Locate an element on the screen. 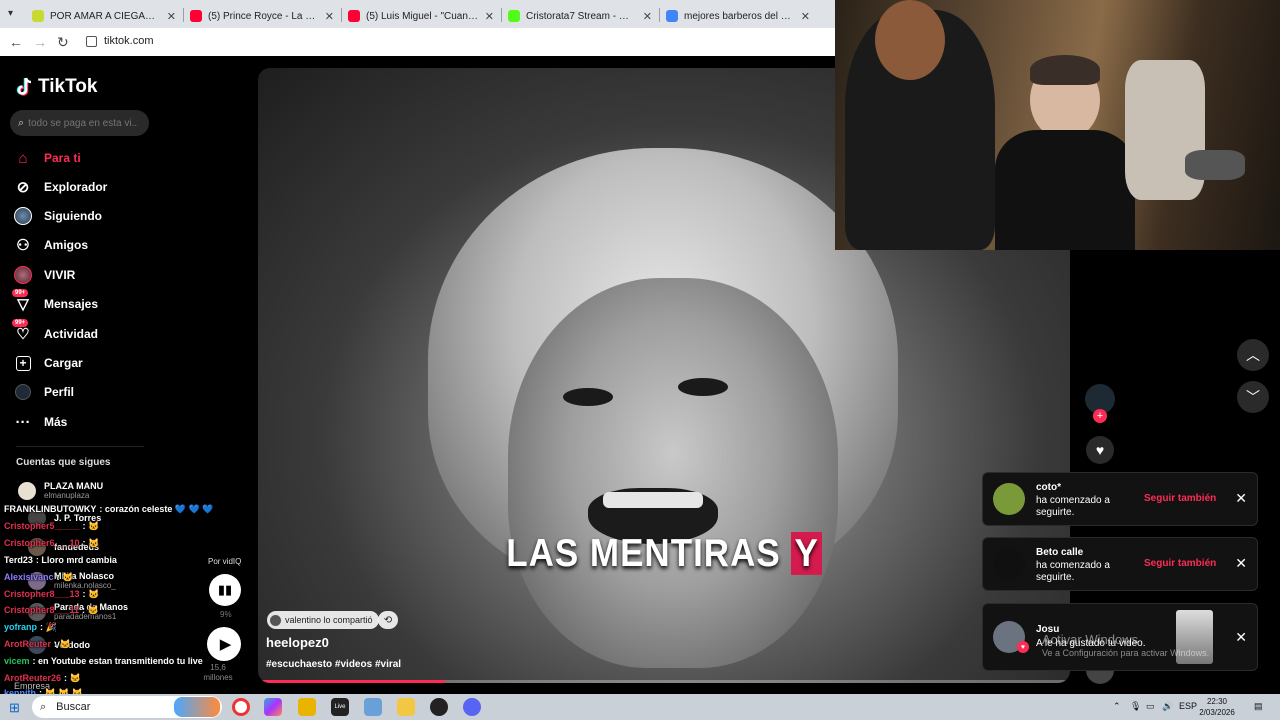  chat-user: yofranp is located at coordinates (21, 627).